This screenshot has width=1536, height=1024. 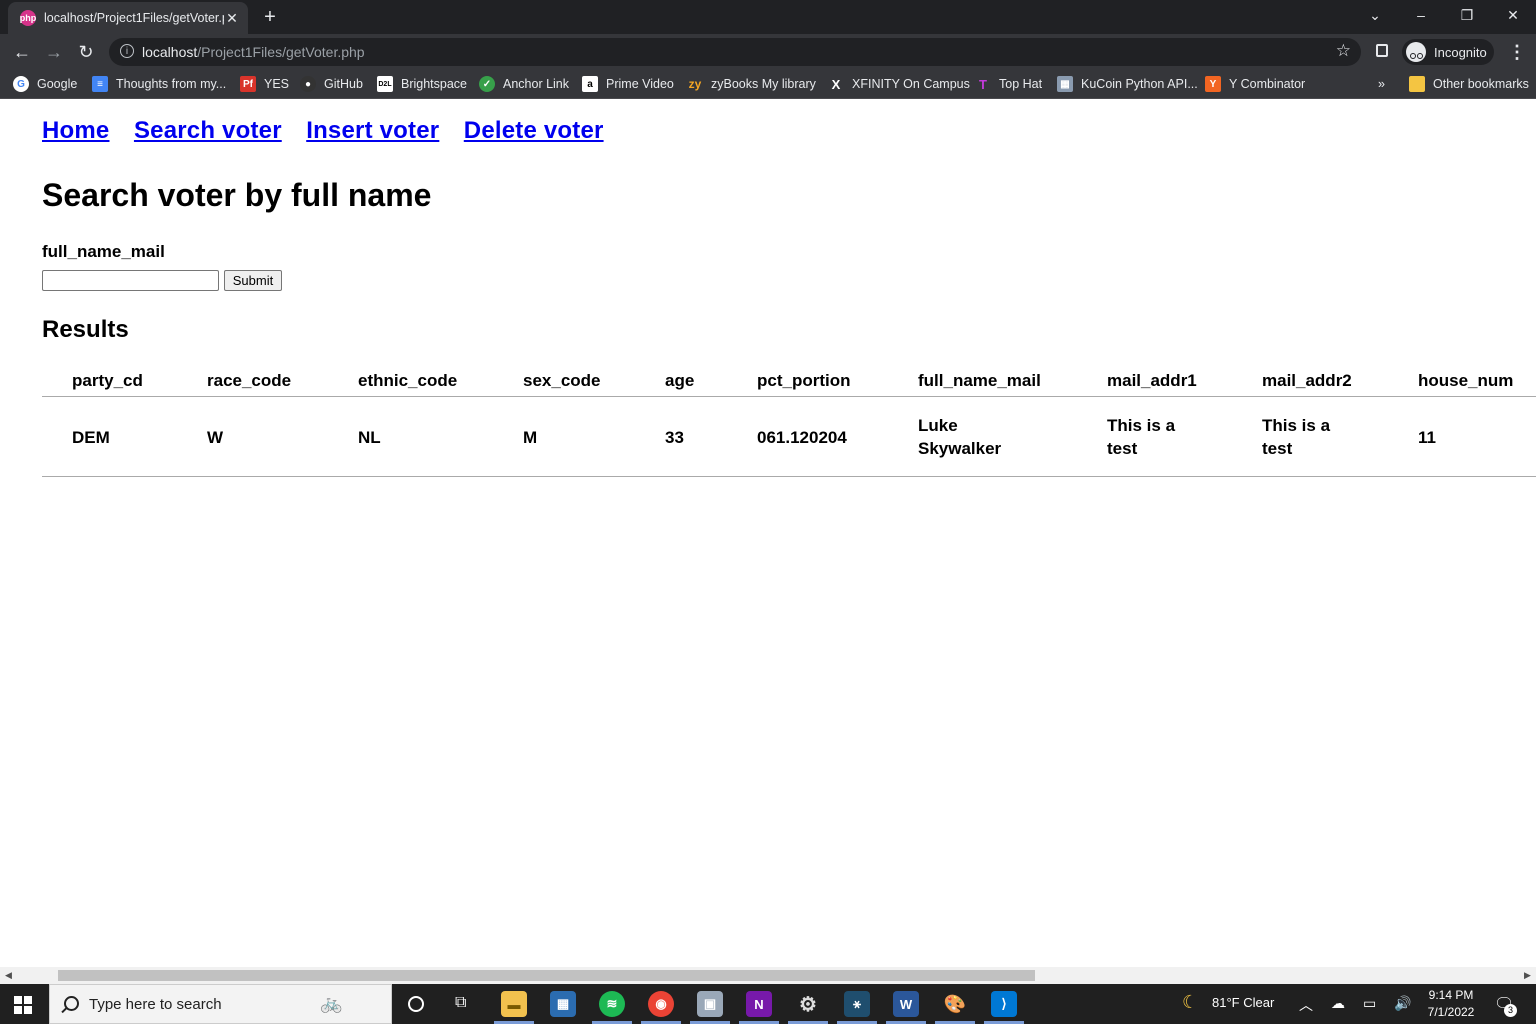 I want to click on onedrive-cloud-icon: ☁, so click(x=1338, y=1003).